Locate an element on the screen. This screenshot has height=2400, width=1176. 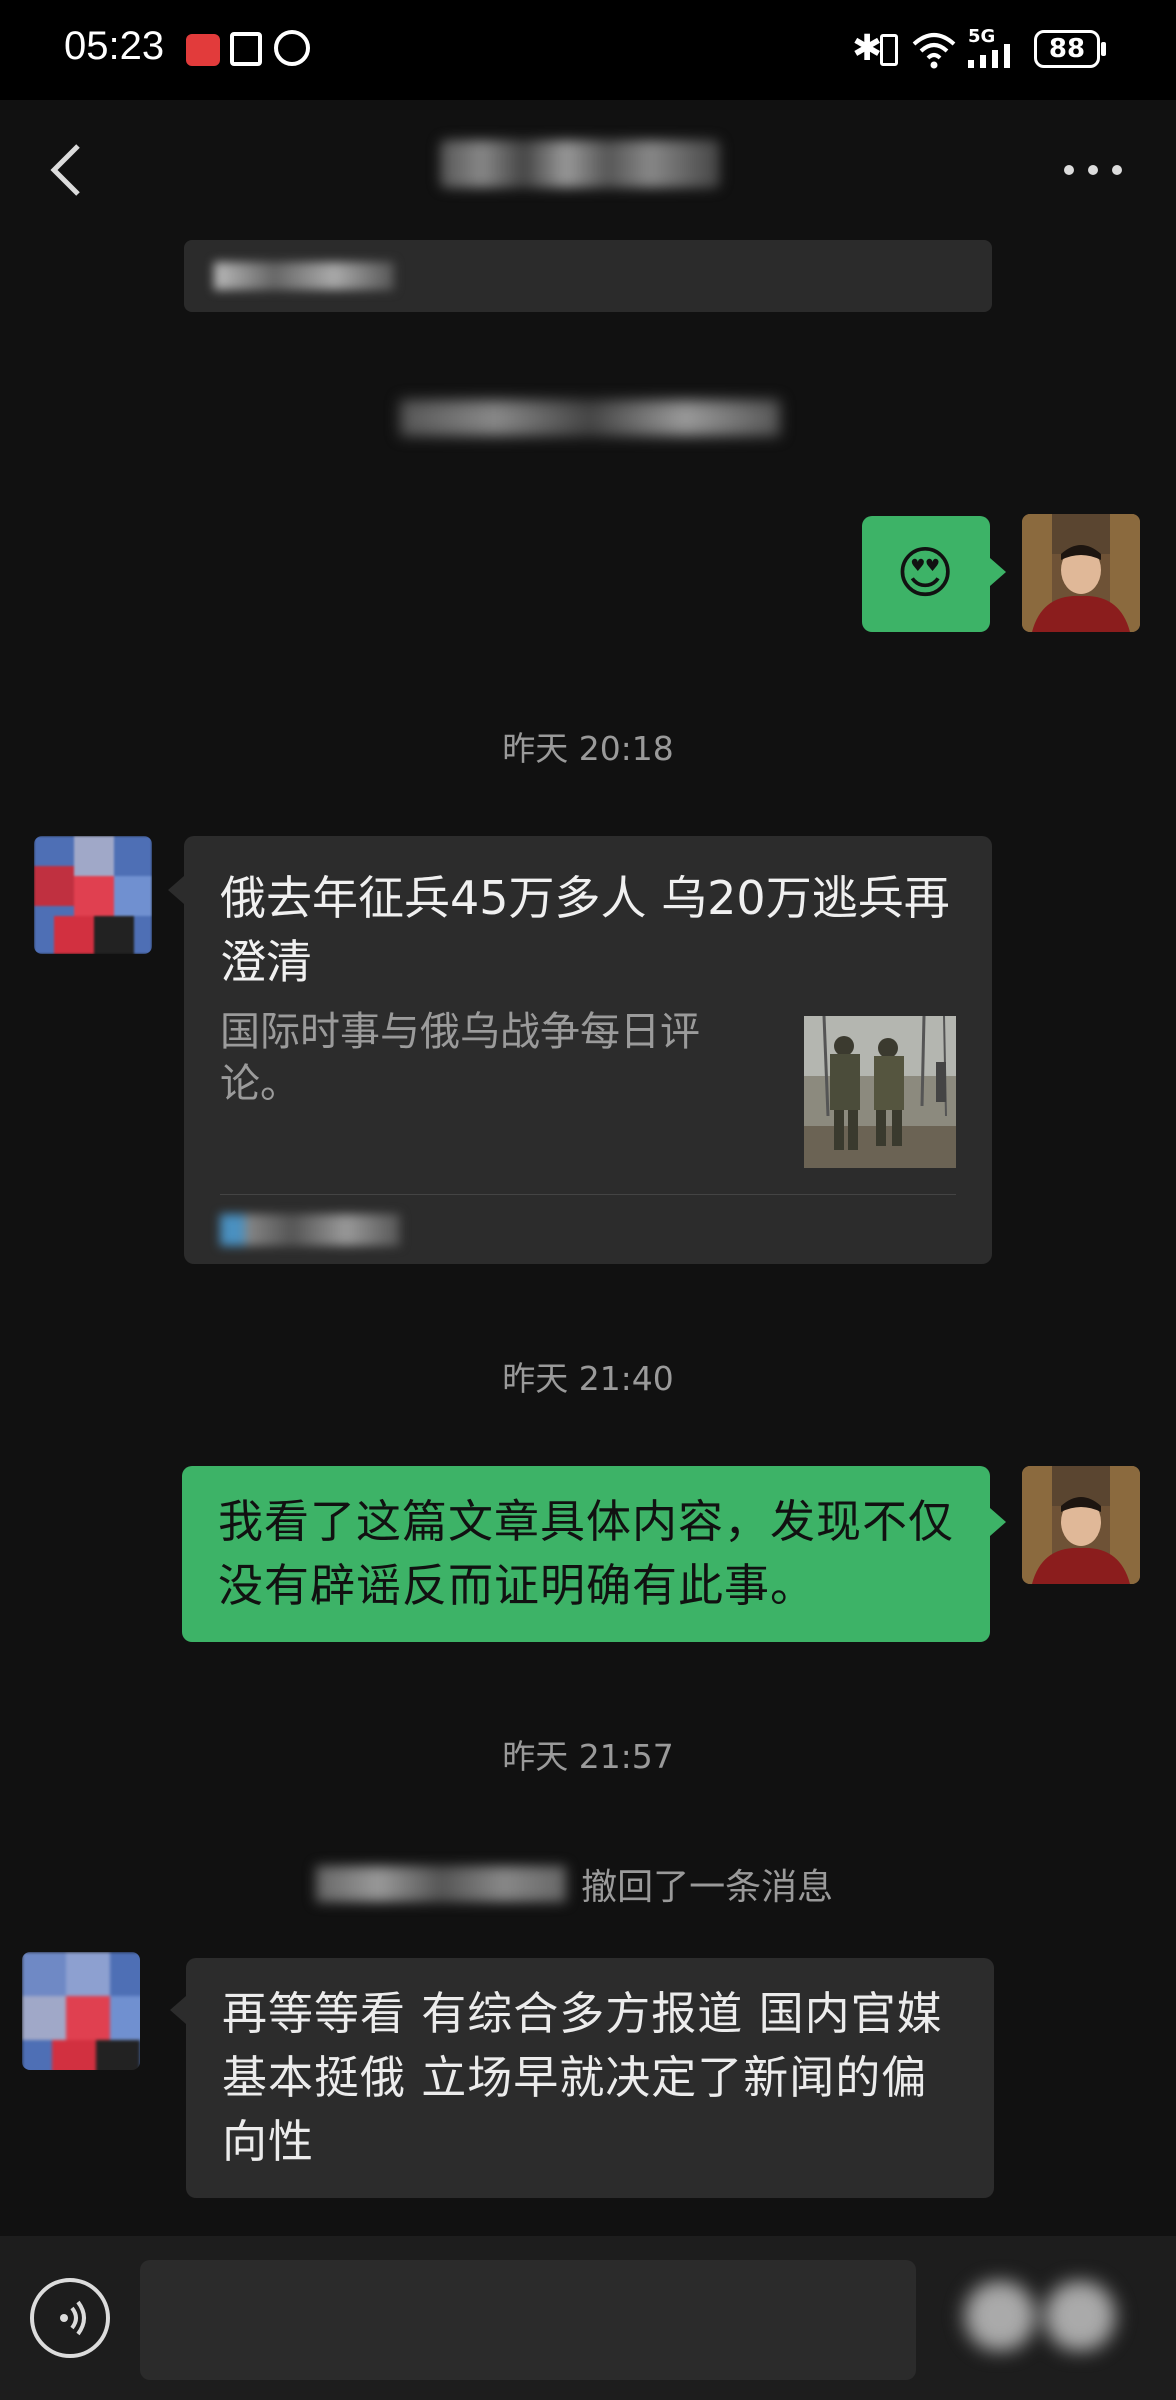
status-bar: 05:23 ✱ 5G 88 is located at coordinates (588, 50).